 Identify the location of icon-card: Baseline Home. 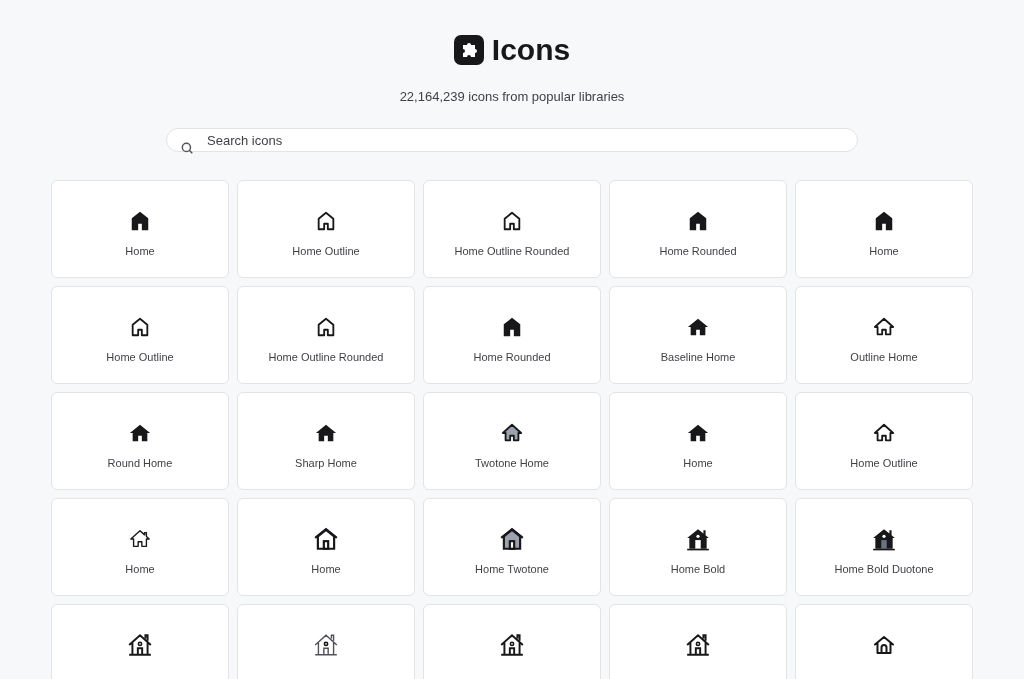
(698, 334).